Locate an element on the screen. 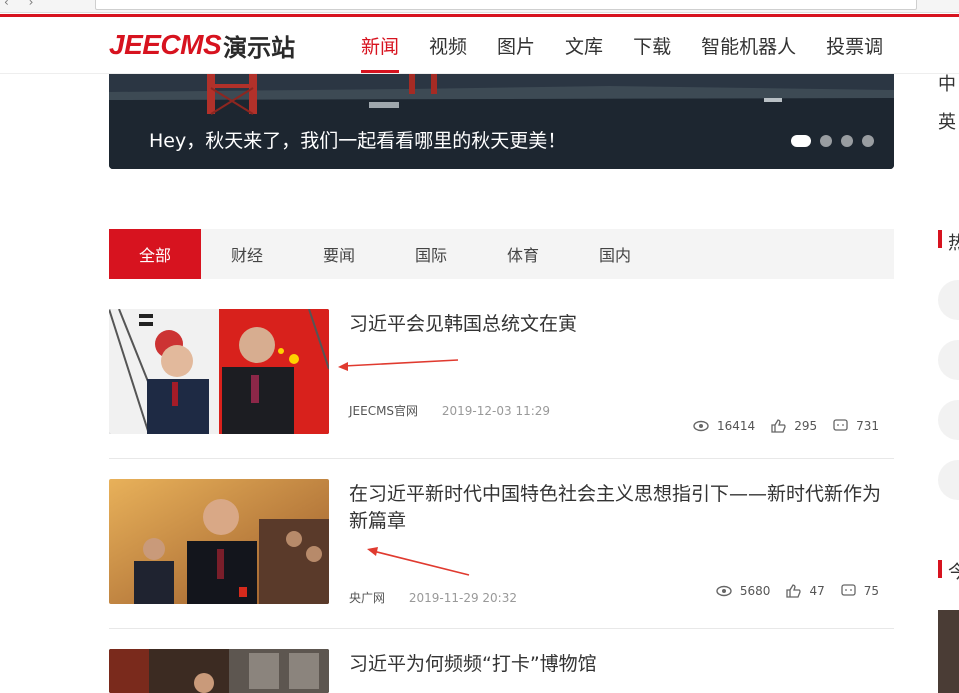 Image resolution: width=959 pixels, height=693 pixels. logo-brand: JEECMS is located at coordinates (165, 44).